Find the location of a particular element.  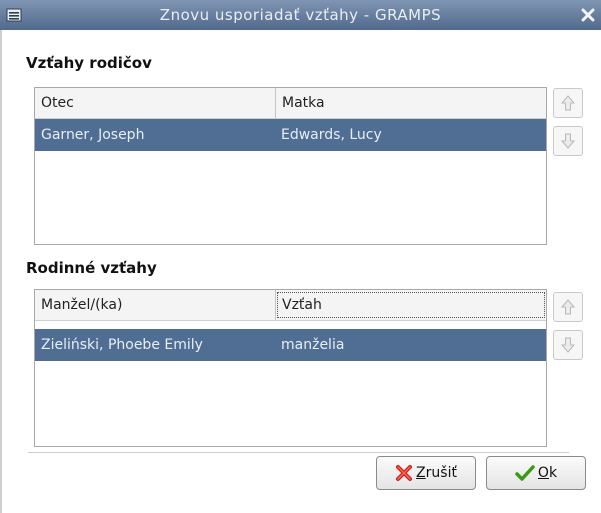

table-row: Garner, Joseph Edwards, Lucy is located at coordinates (290, 135).